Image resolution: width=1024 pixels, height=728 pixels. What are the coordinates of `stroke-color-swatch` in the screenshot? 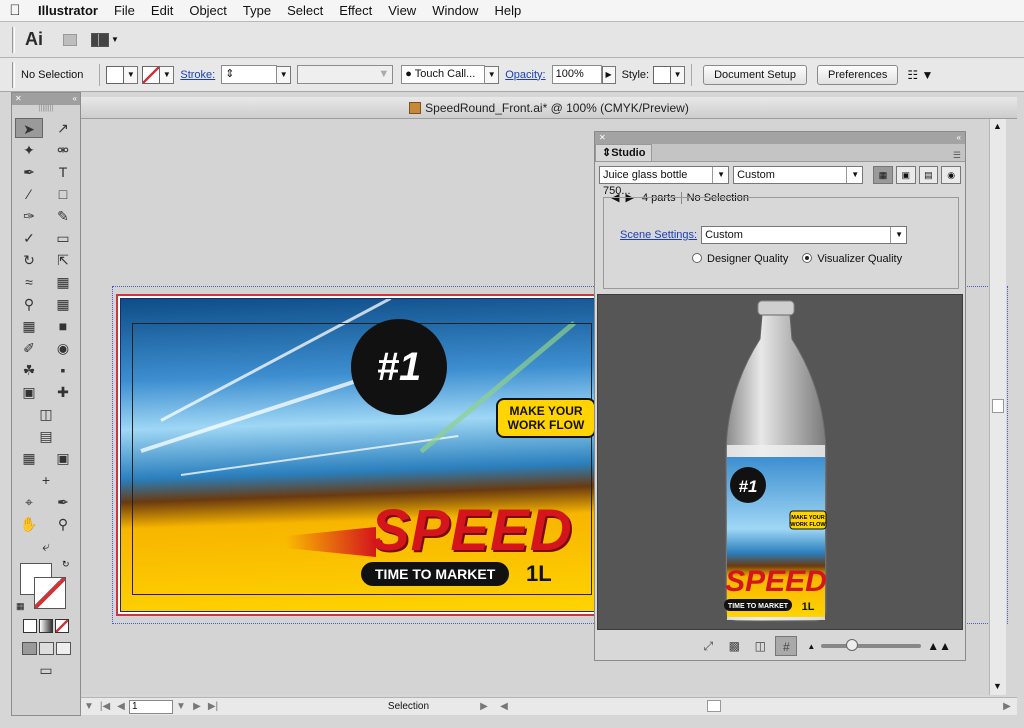 It's located at (50, 593).